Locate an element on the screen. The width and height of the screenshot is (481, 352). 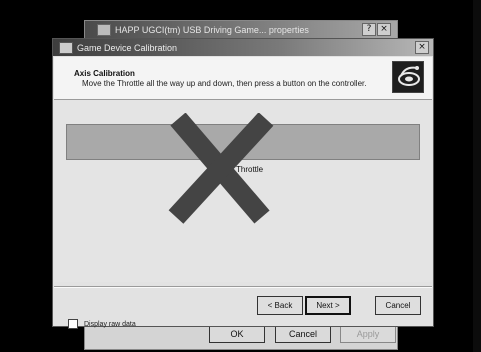
photo-edge is located at coordinates (477, 176).